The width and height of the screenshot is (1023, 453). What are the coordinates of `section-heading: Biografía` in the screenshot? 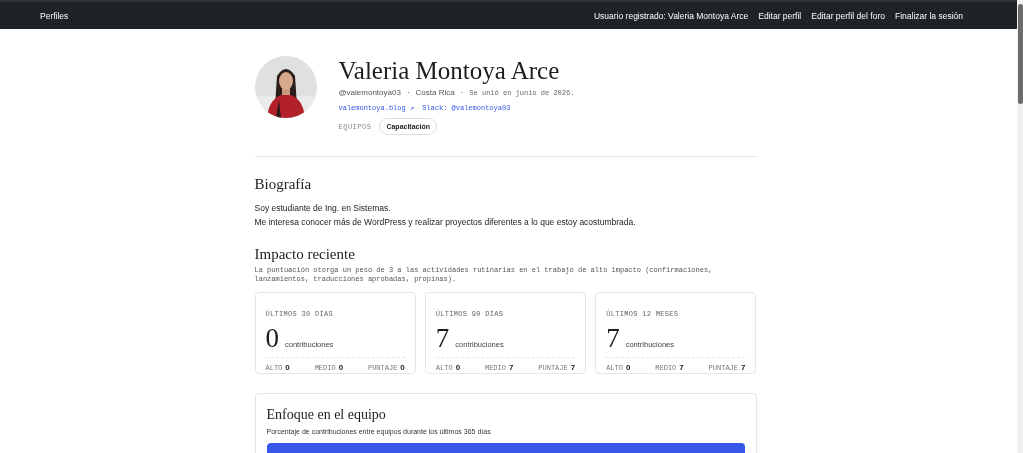 It's located at (283, 184).